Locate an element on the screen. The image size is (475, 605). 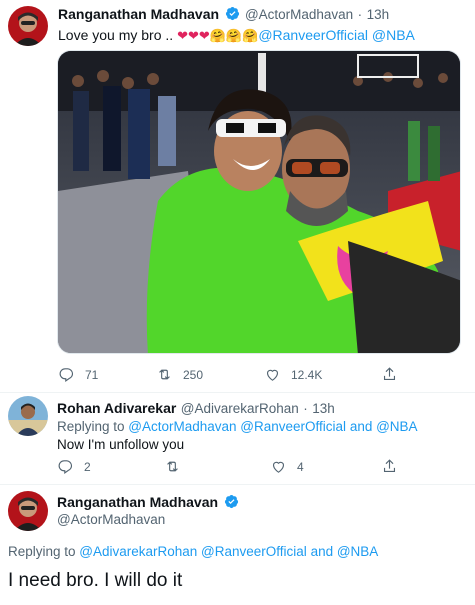
avatar-rohan is located at coordinates (28, 416).